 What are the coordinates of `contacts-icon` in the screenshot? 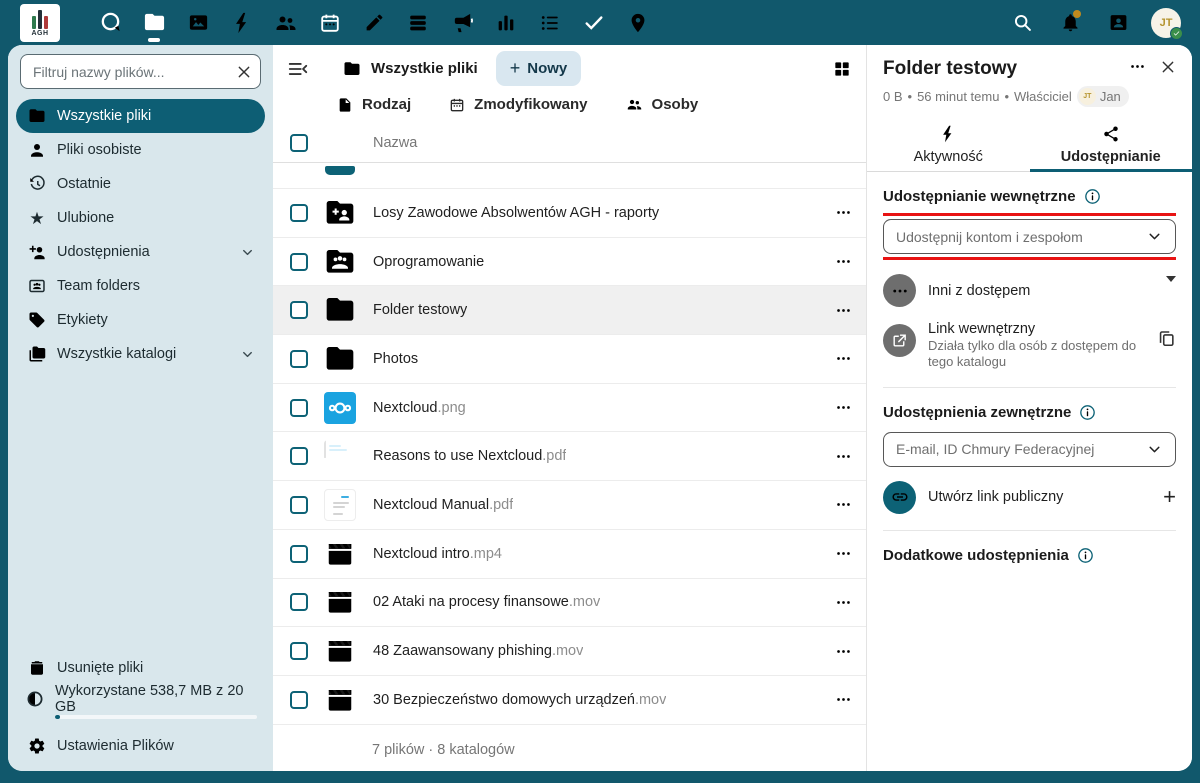 It's located at (286, 22).